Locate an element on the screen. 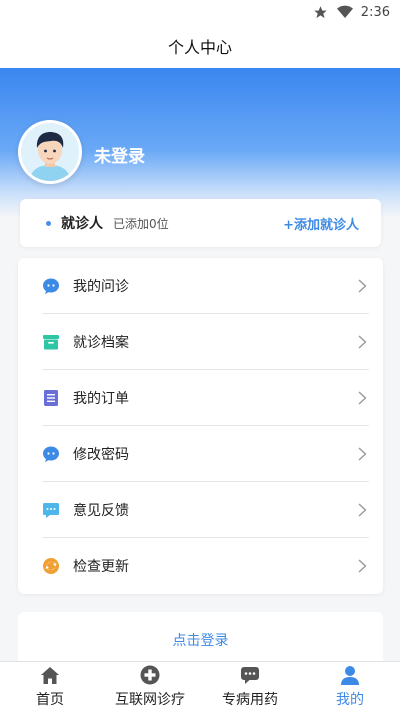 Image resolution: width=400 pixels, height=711 pixels. home-icon is located at coordinates (50, 675).